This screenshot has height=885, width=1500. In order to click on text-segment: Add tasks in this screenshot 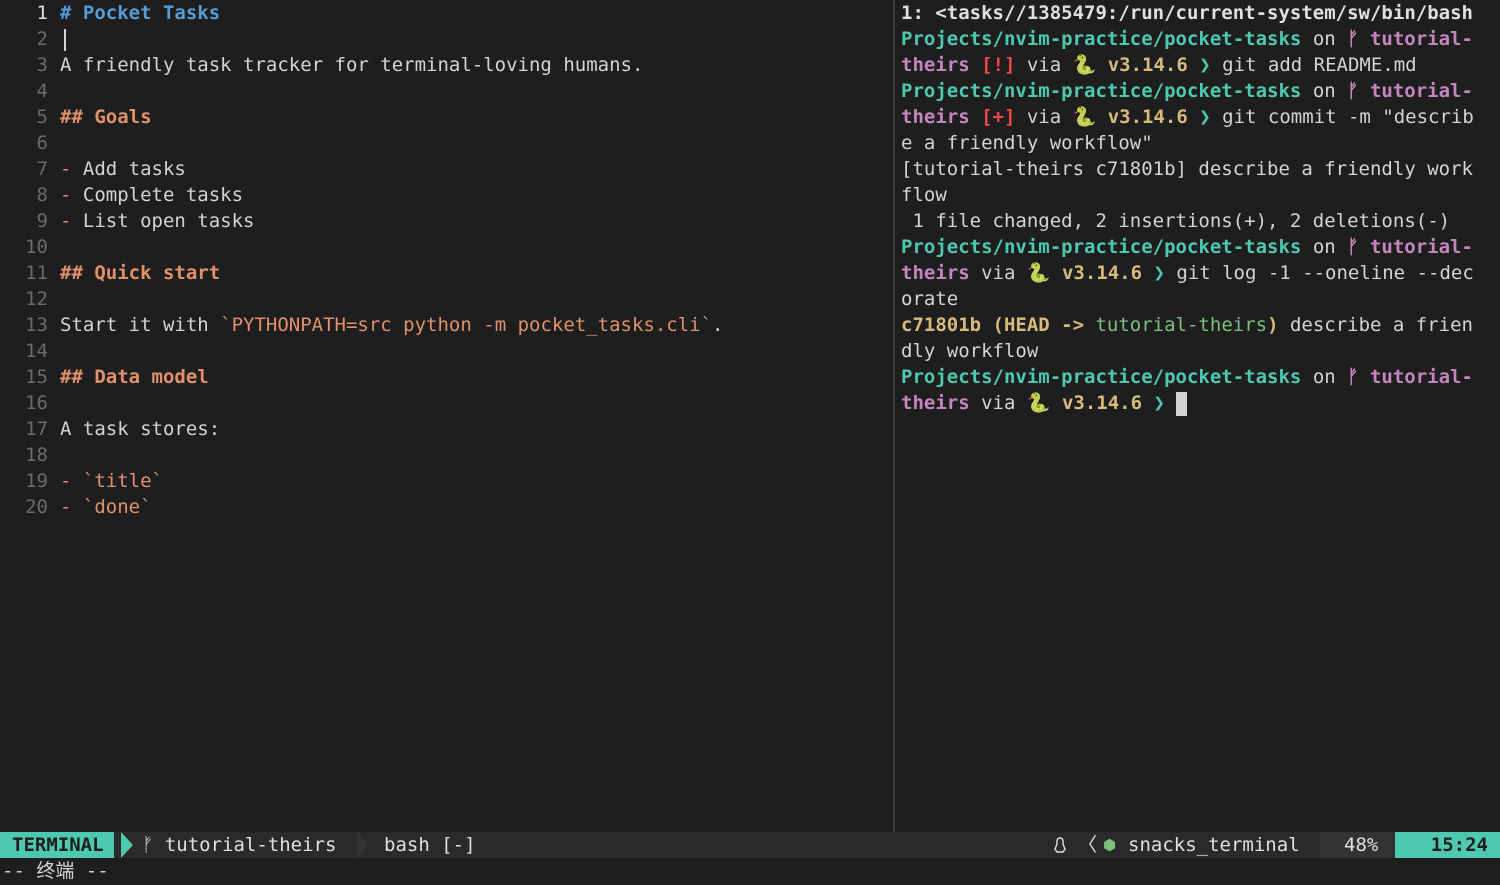, I will do `click(128, 169)`.